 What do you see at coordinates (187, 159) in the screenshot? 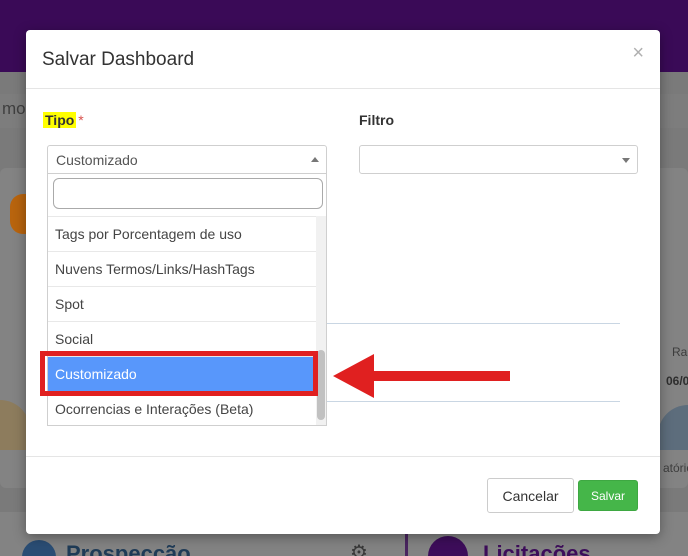
I see `tipo-select: Customizado` at bounding box center [187, 159].